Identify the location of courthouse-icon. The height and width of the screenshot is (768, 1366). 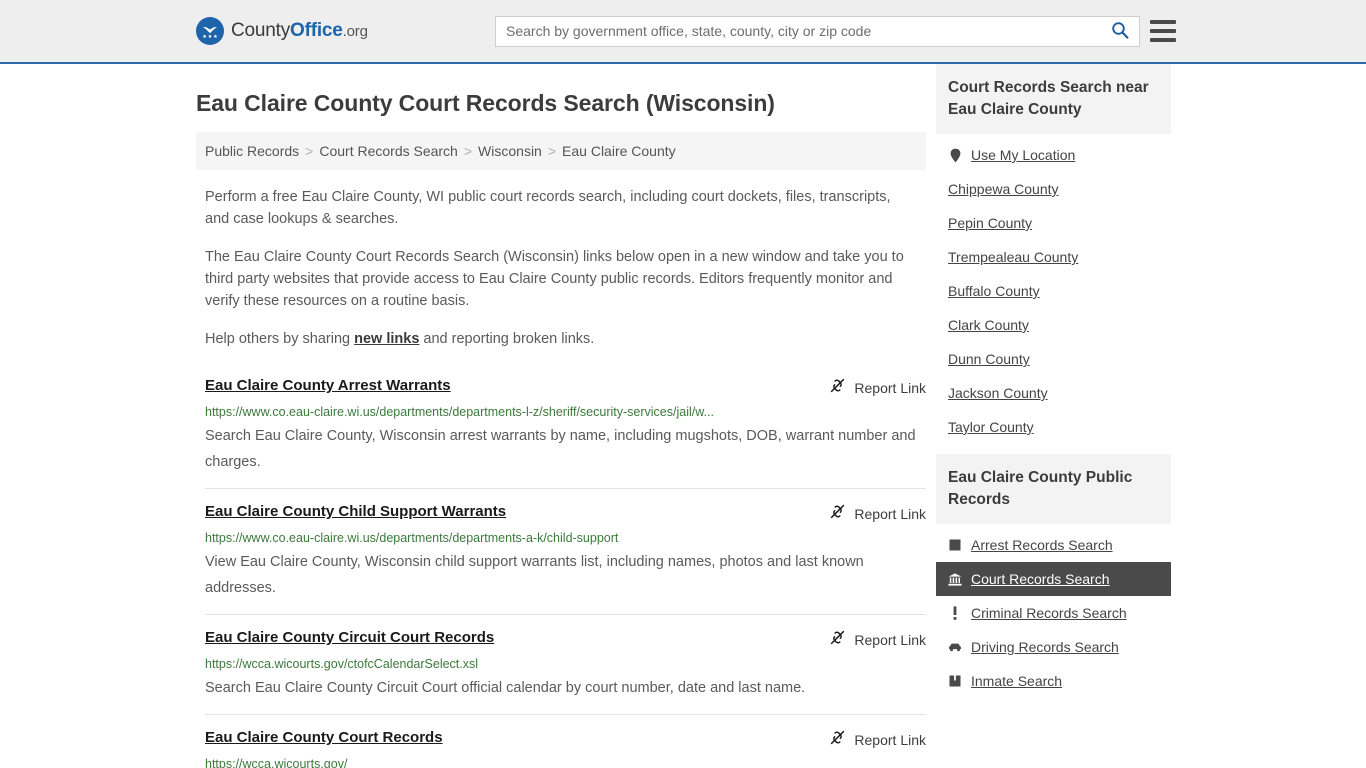
(955, 579).